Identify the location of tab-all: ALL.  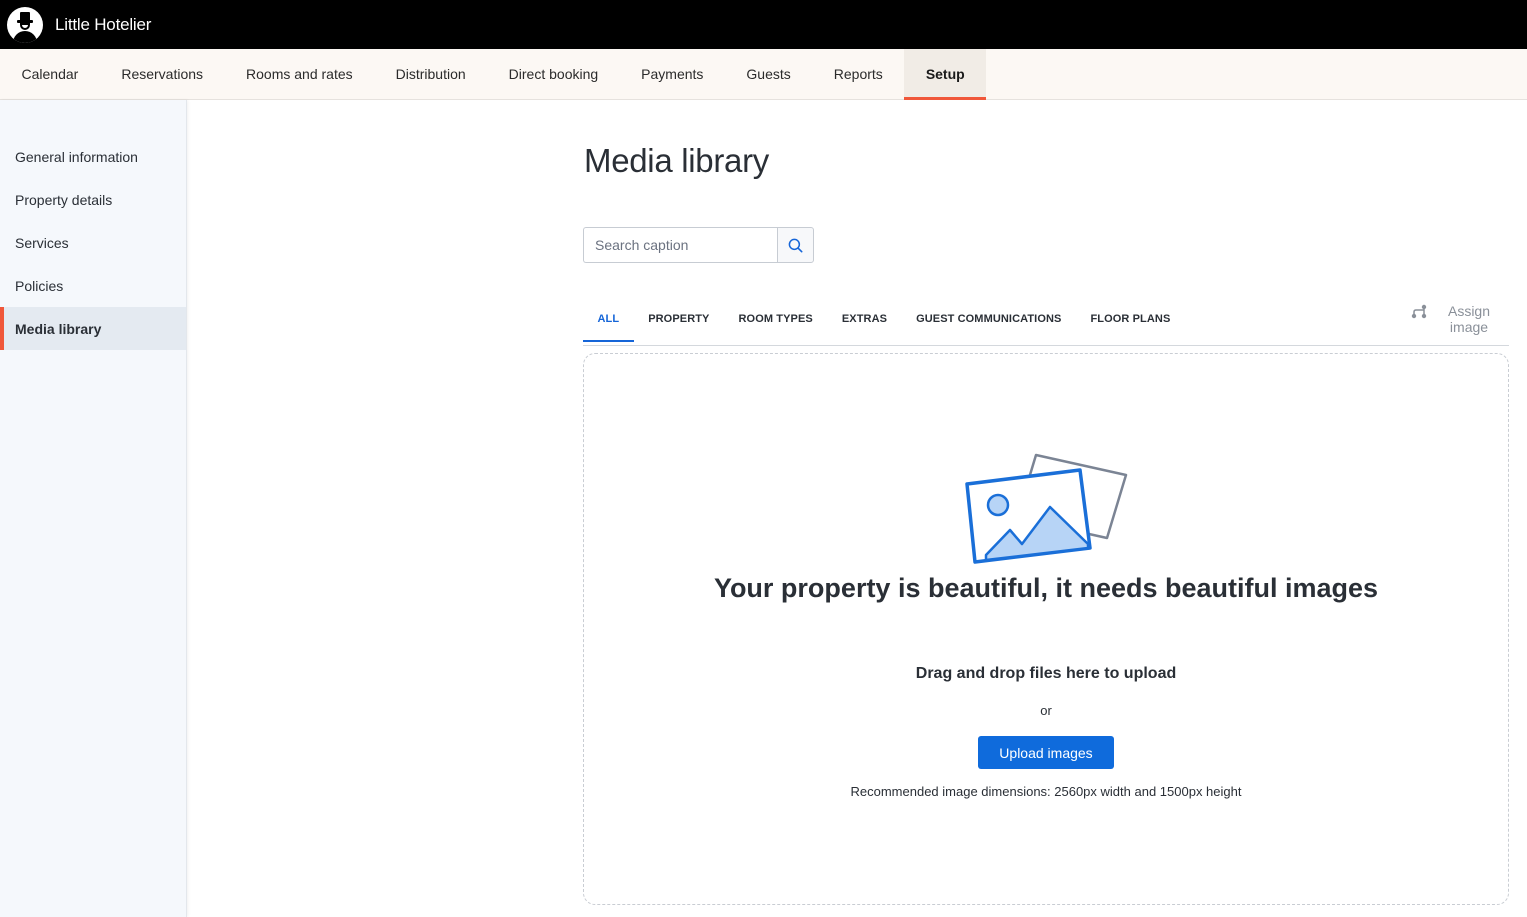
(608, 319).